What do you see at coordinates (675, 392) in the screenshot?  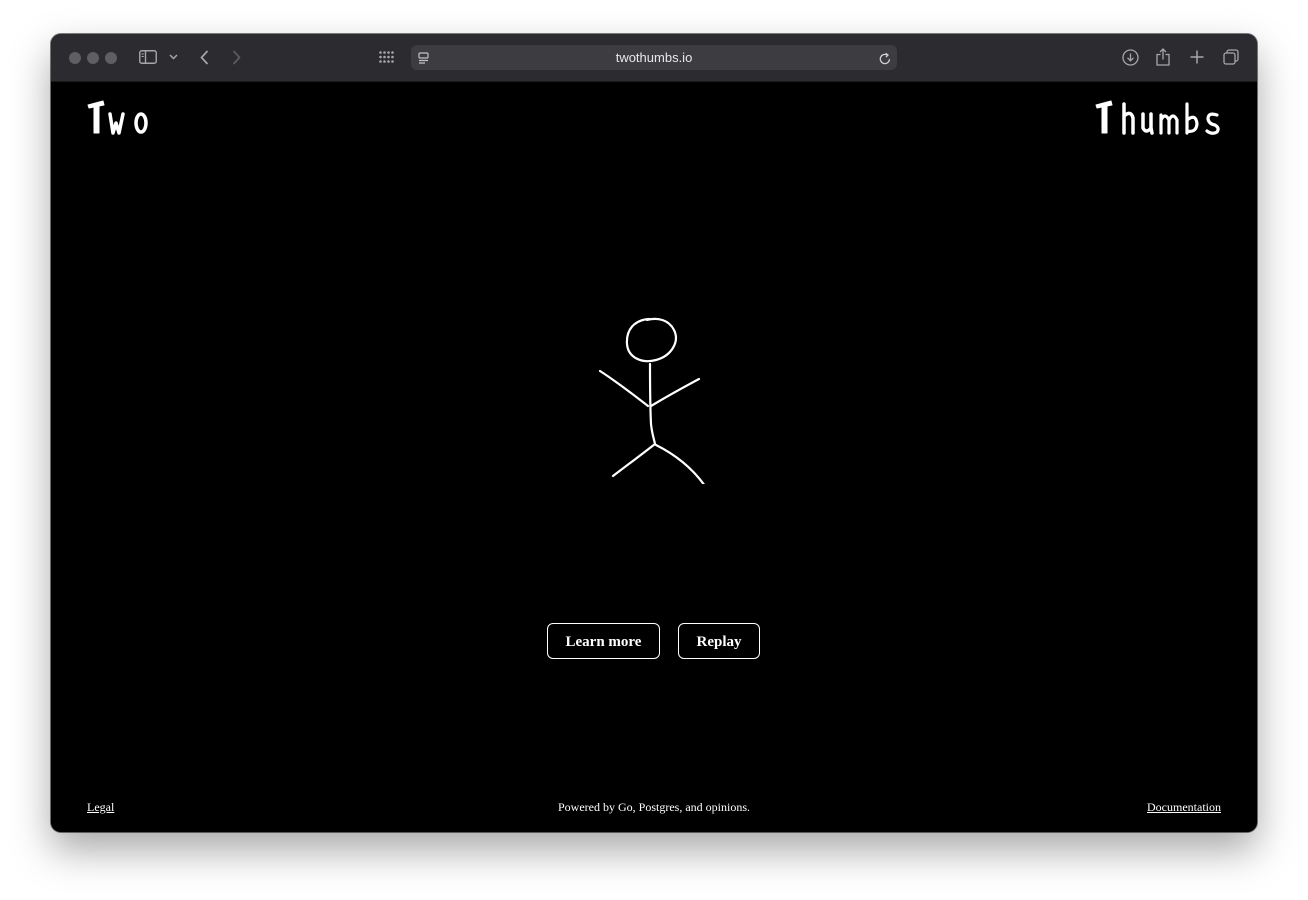 I see `stick-figure-right-arm` at bounding box center [675, 392].